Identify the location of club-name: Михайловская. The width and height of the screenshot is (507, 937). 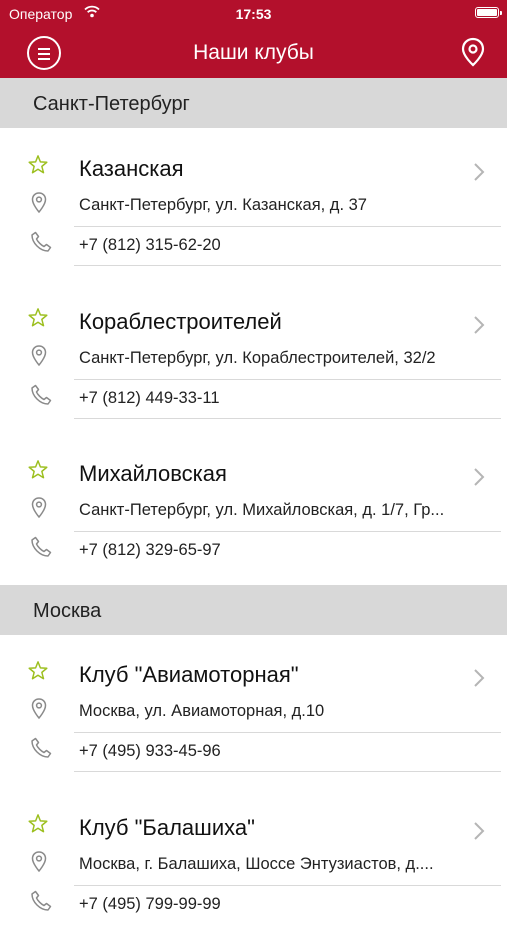
(153, 473).